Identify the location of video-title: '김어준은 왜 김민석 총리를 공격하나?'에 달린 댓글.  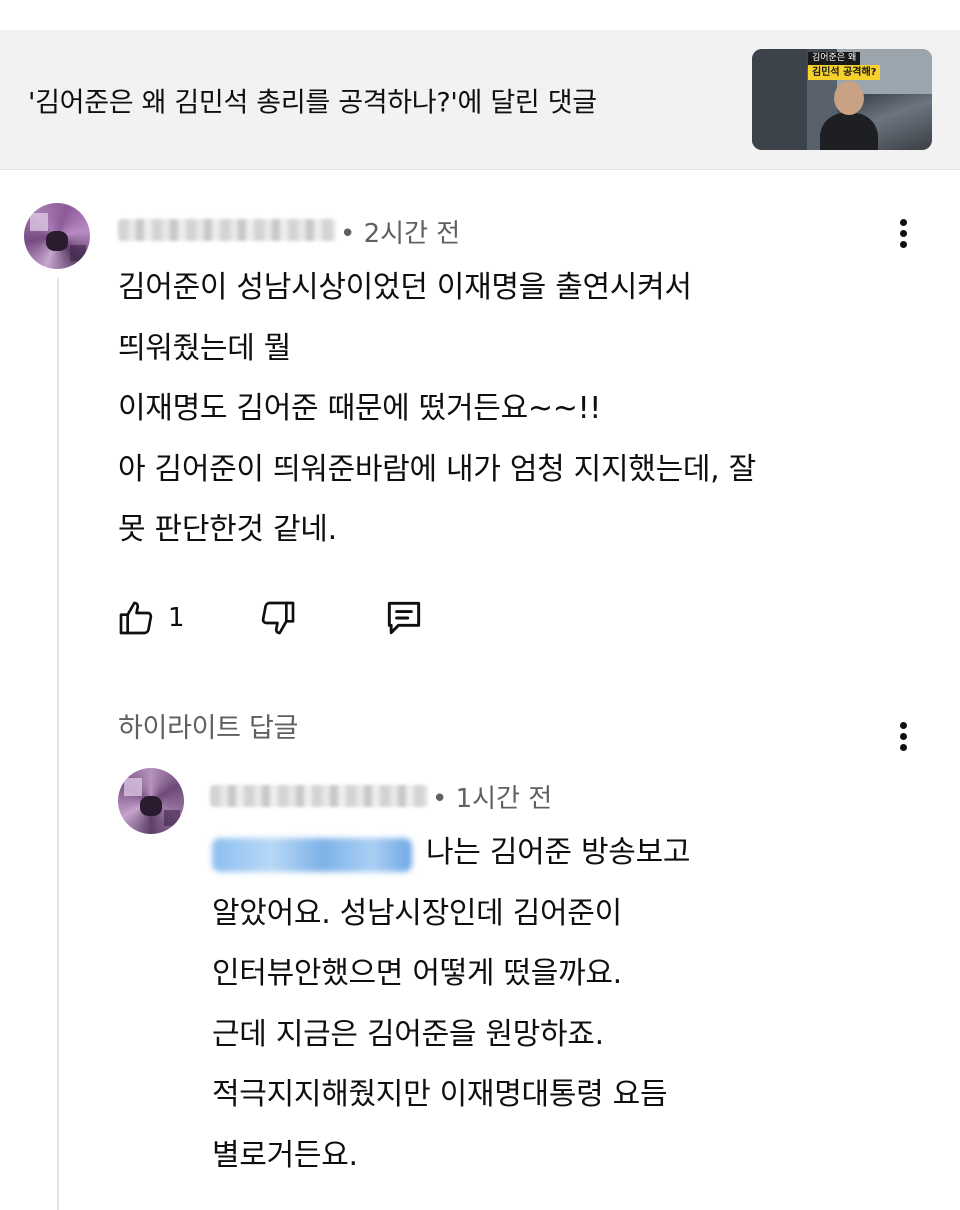
(312, 102).